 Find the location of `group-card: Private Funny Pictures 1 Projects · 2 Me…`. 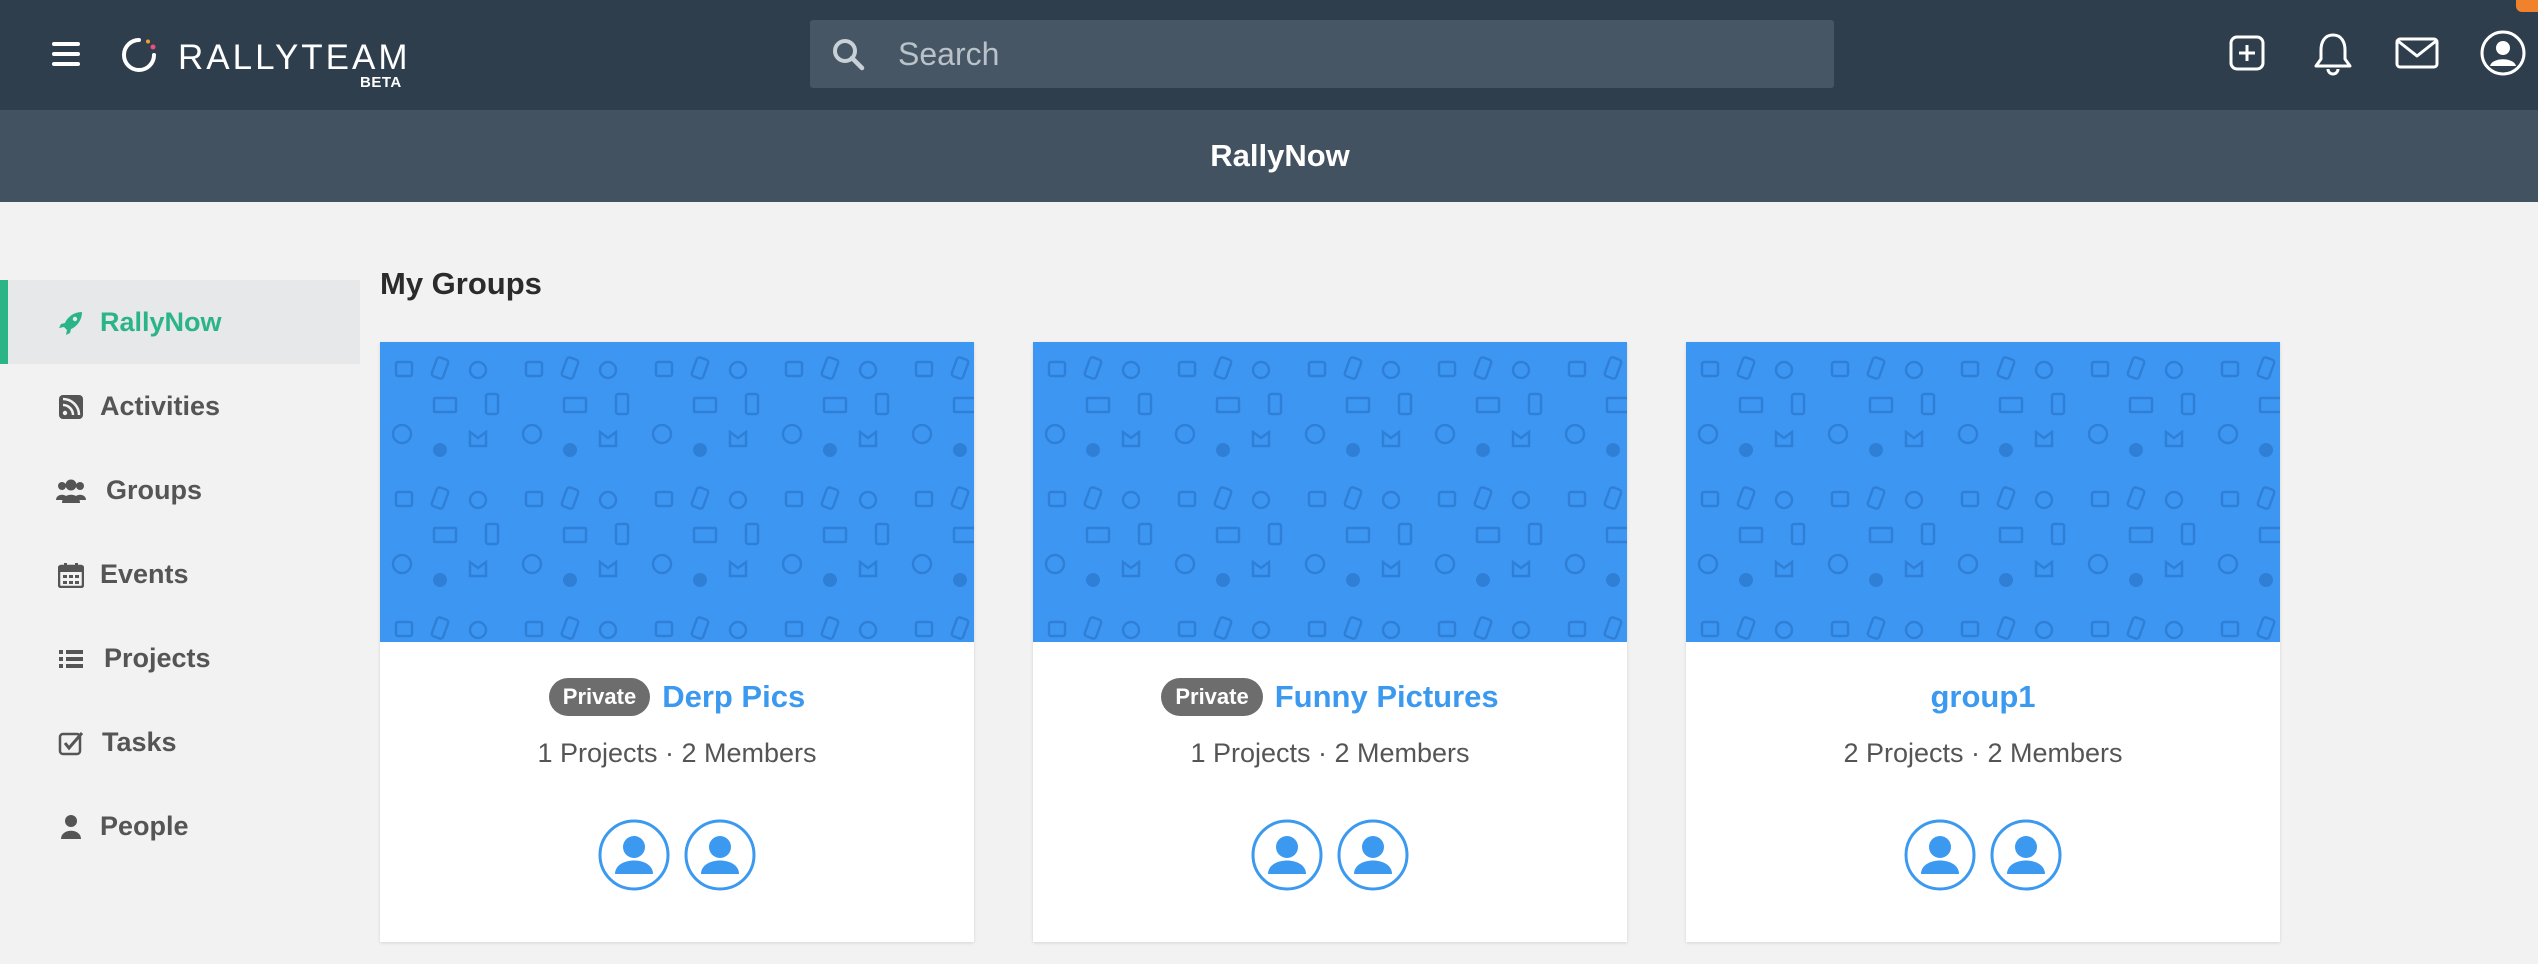

group-card: Private Funny Pictures 1 Projects · 2 Me… is located at coordinates (1330, 642).